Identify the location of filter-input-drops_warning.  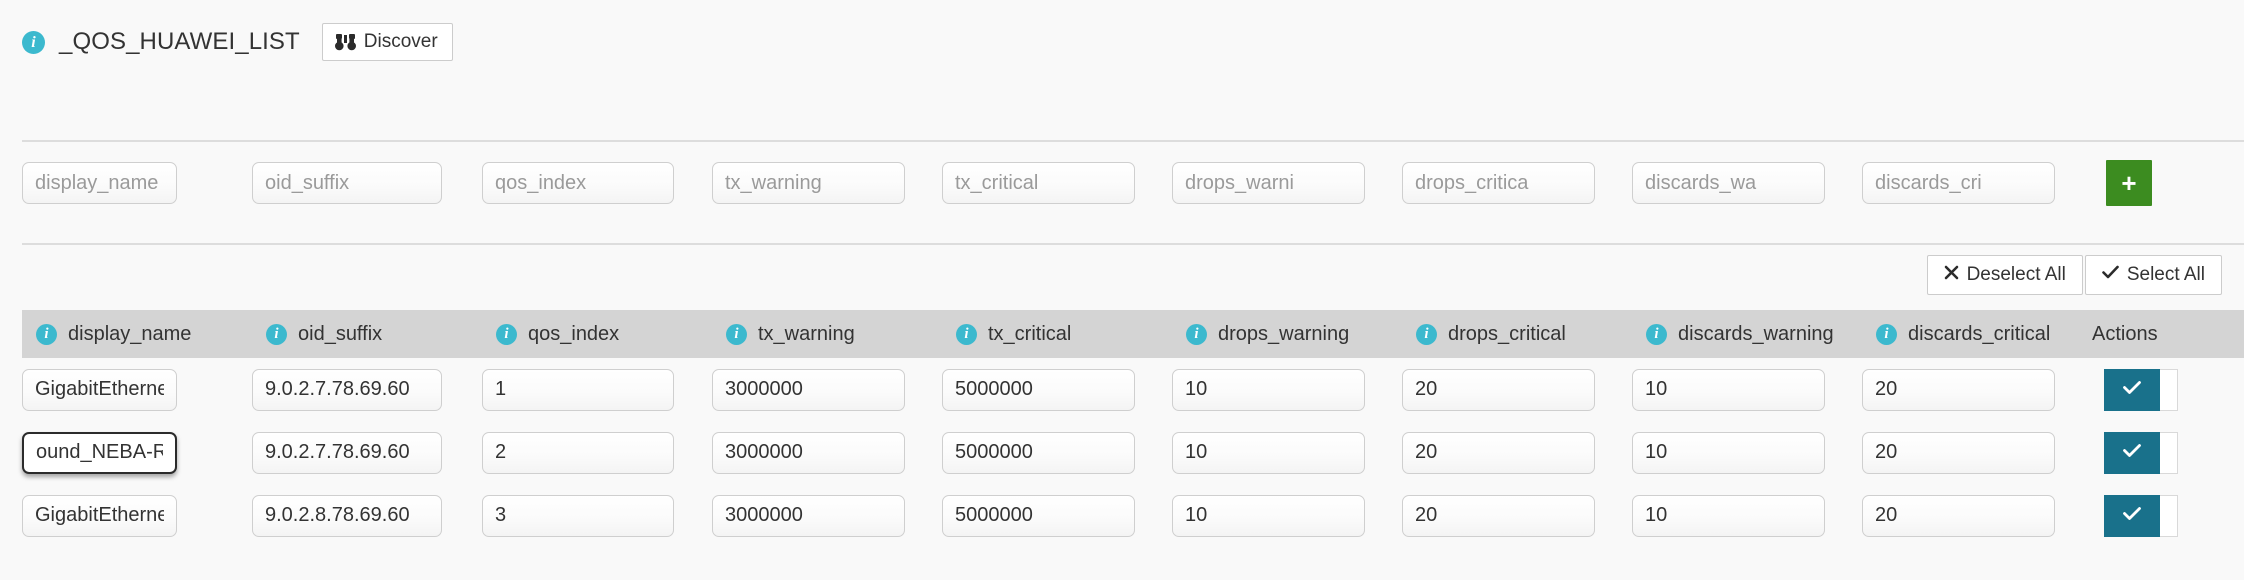
(1268, 183).